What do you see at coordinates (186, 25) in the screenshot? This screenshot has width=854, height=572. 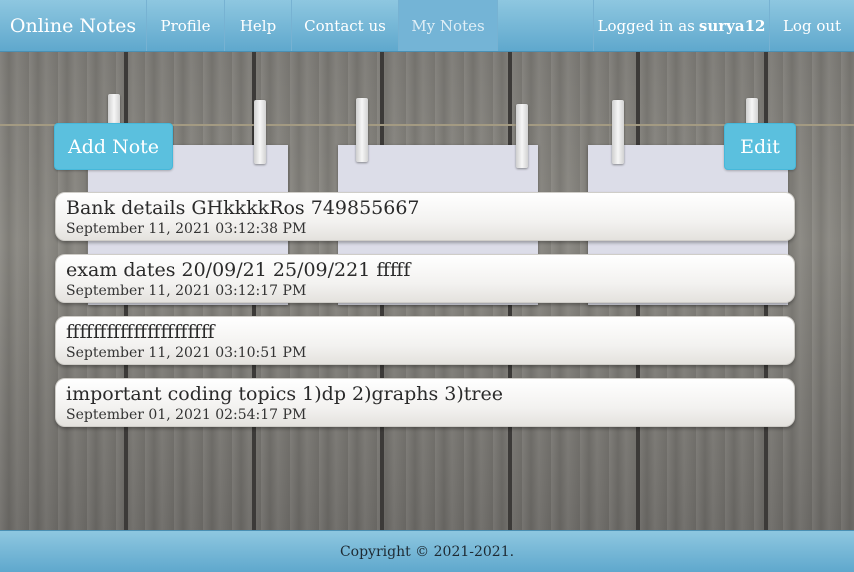 I see `nav-profile: Profile` at bounding box center [186, 25].